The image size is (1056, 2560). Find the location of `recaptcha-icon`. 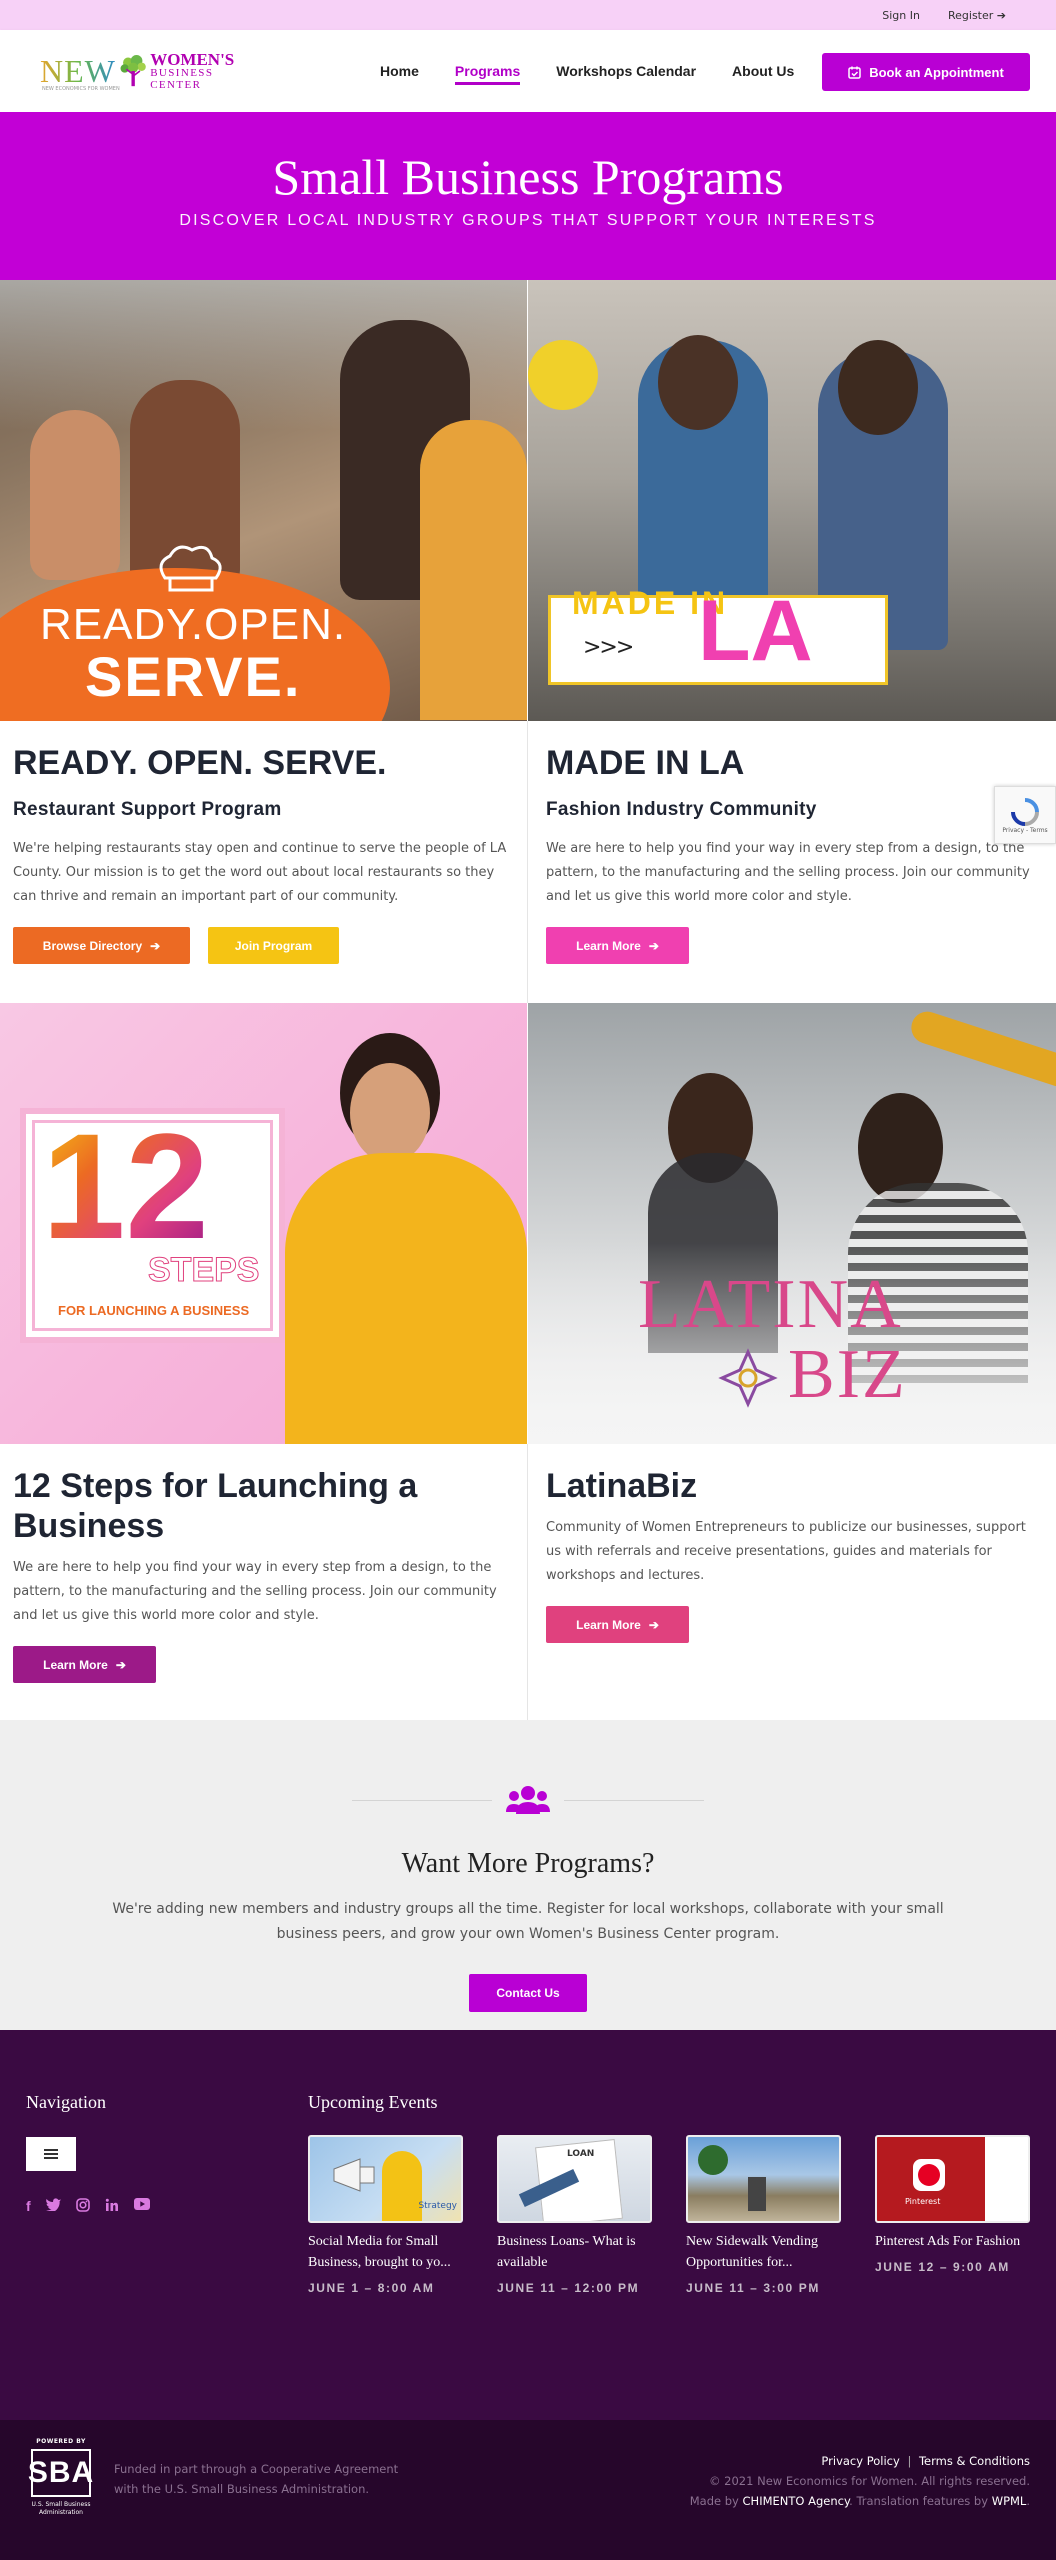

recaptcha-icon is located at coordinates (1025, 811).